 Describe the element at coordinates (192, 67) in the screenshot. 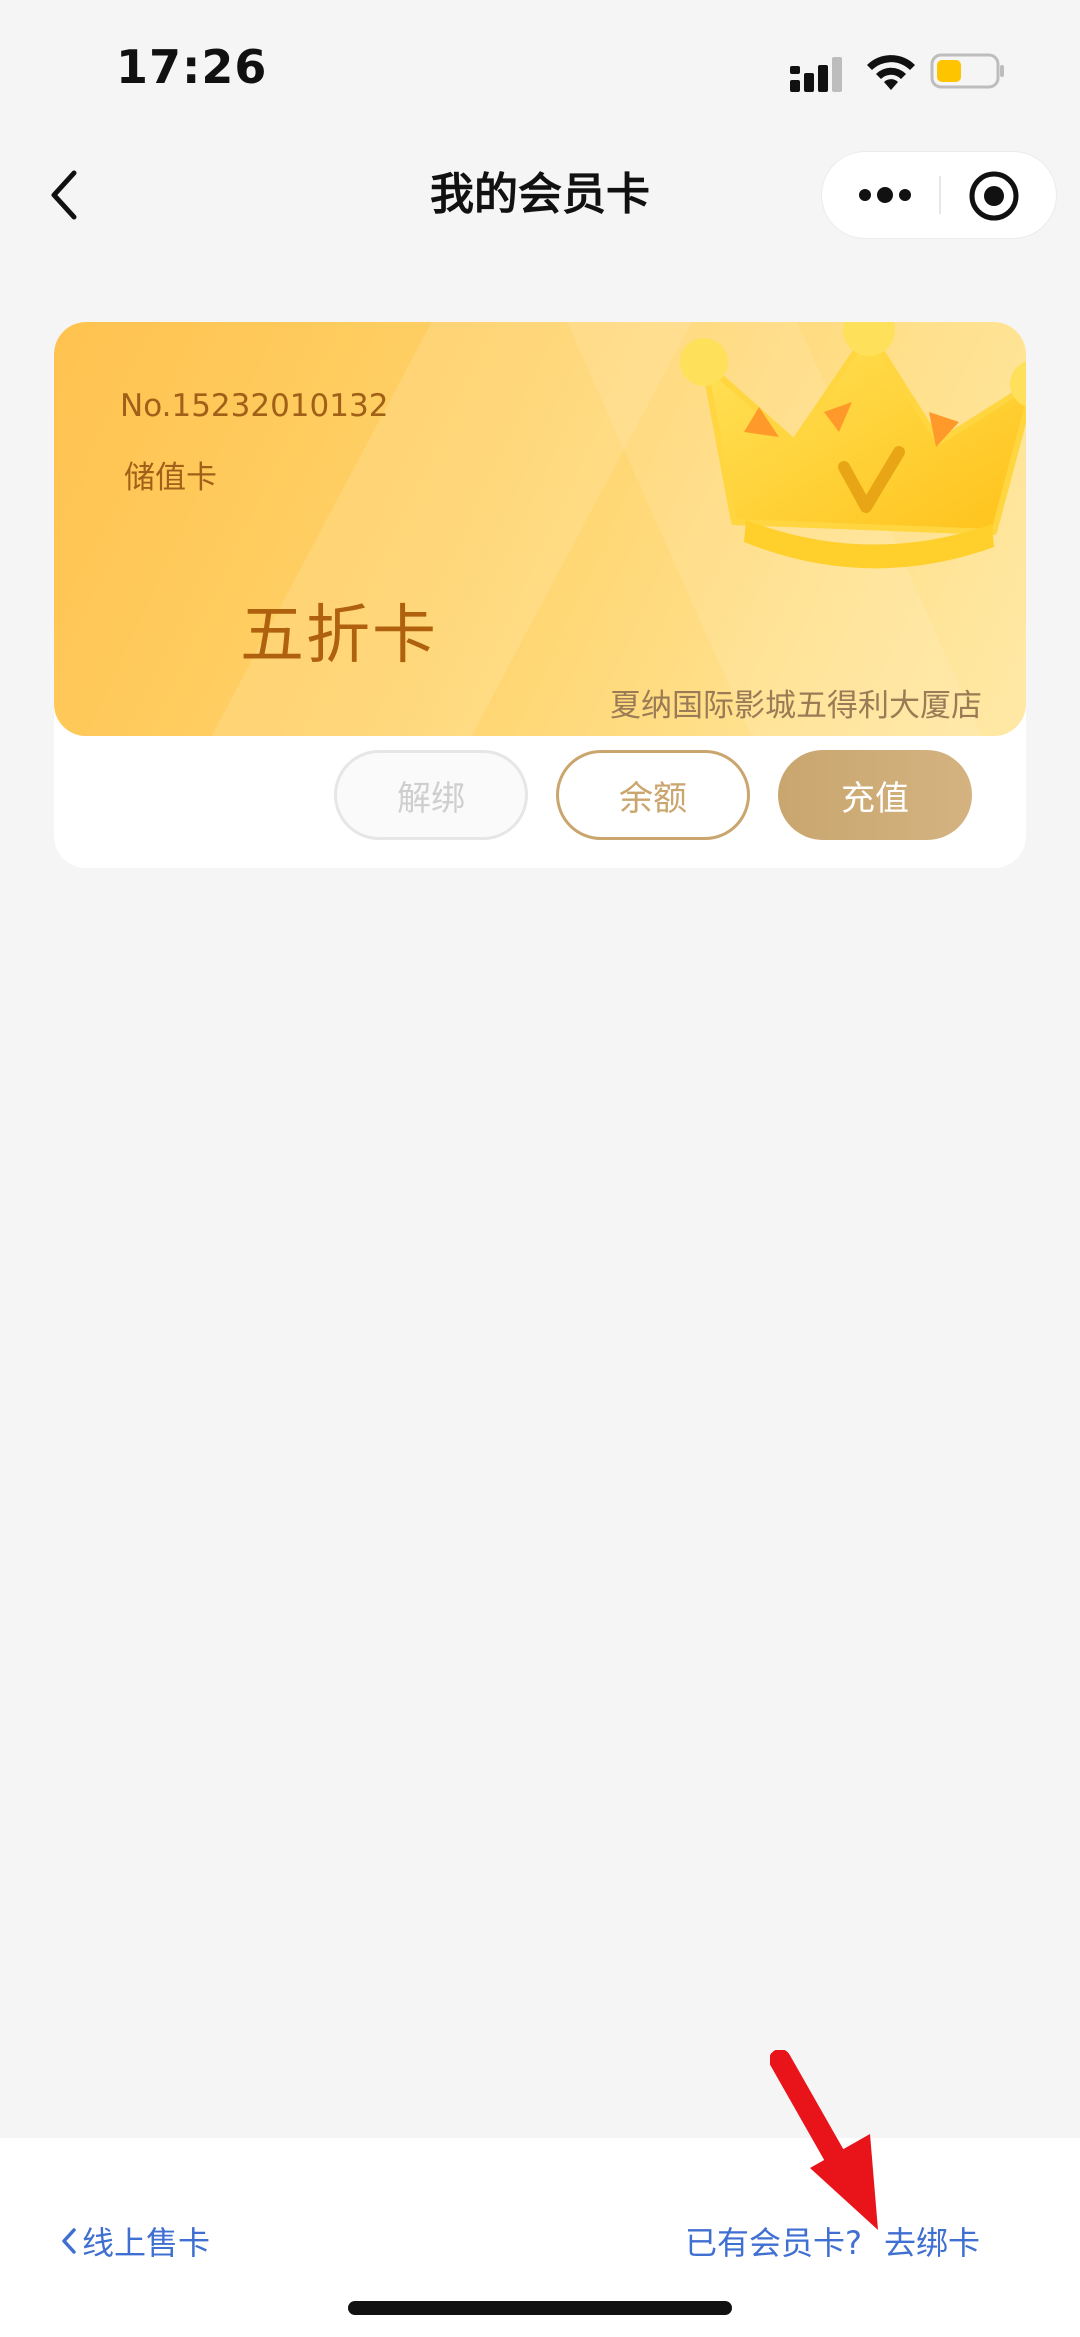

I see `status-time: 17:26` at that location.